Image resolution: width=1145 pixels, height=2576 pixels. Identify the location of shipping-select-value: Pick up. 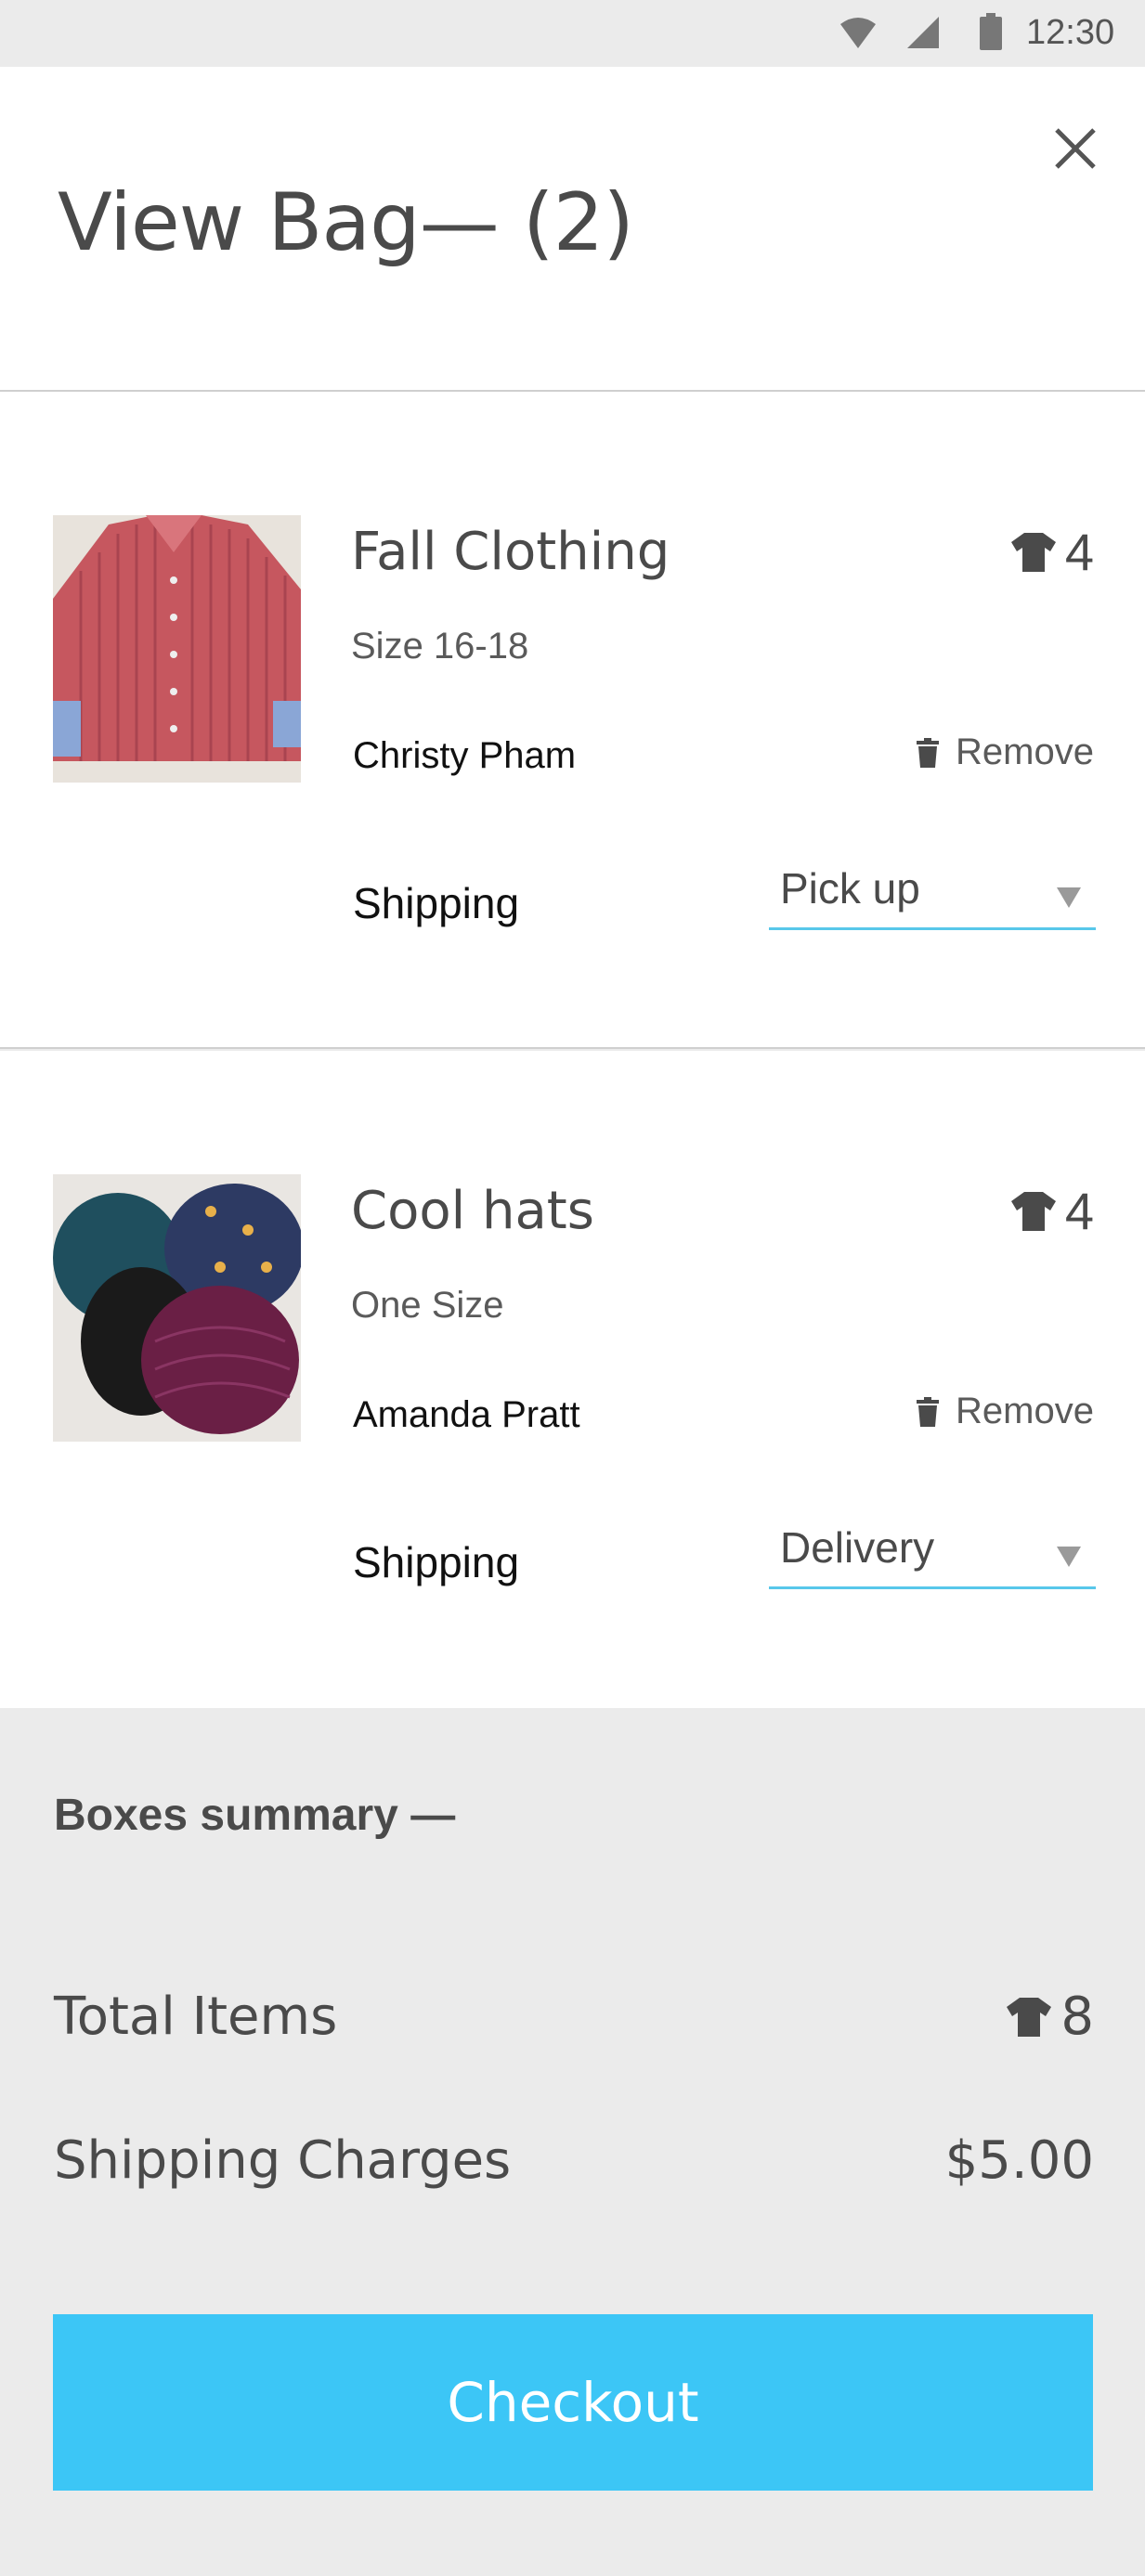
(850, 888).